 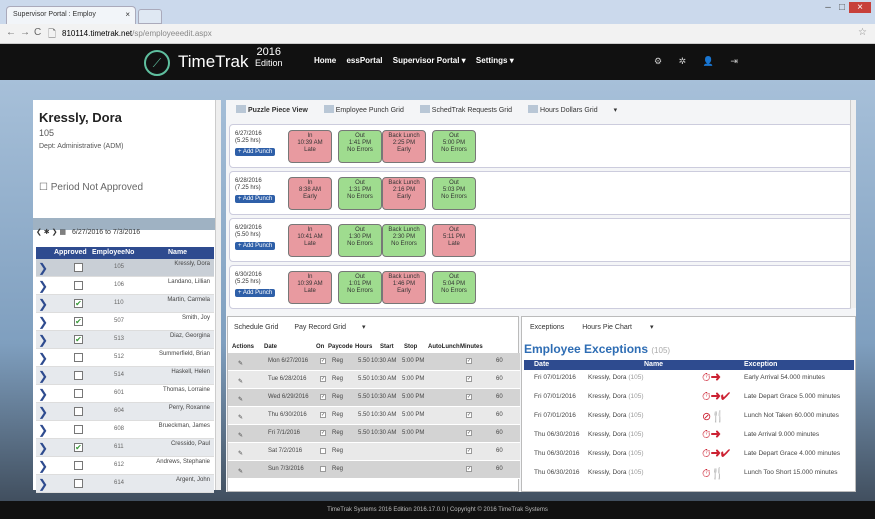 I want to click on punch-card: Out 5:11 PM Late, so click(x=454, y=240).